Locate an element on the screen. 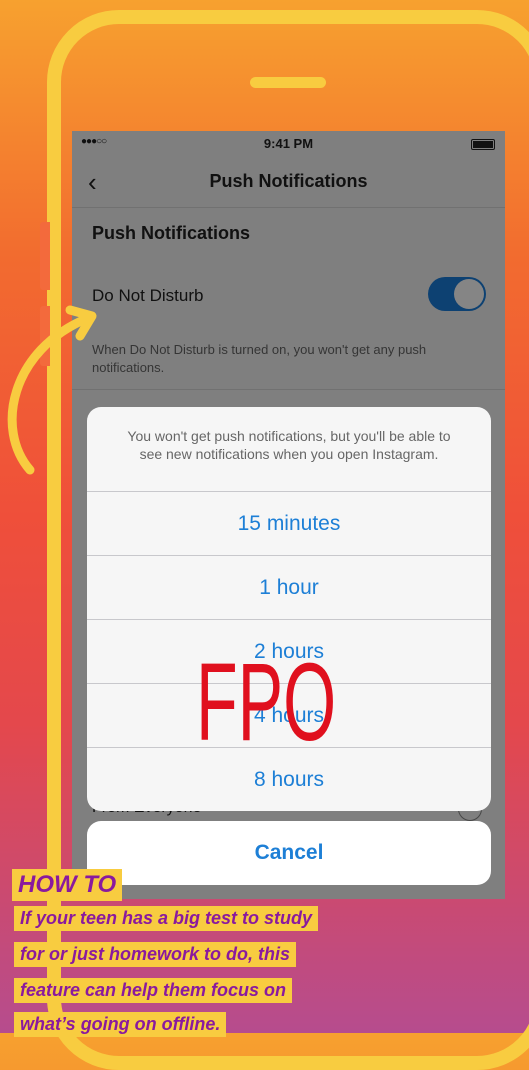 Image resolution: width=529 pixels, height=1070 pixels. how-to-line-1: If your teen has a big test to study is located at coordinates (166, 918).